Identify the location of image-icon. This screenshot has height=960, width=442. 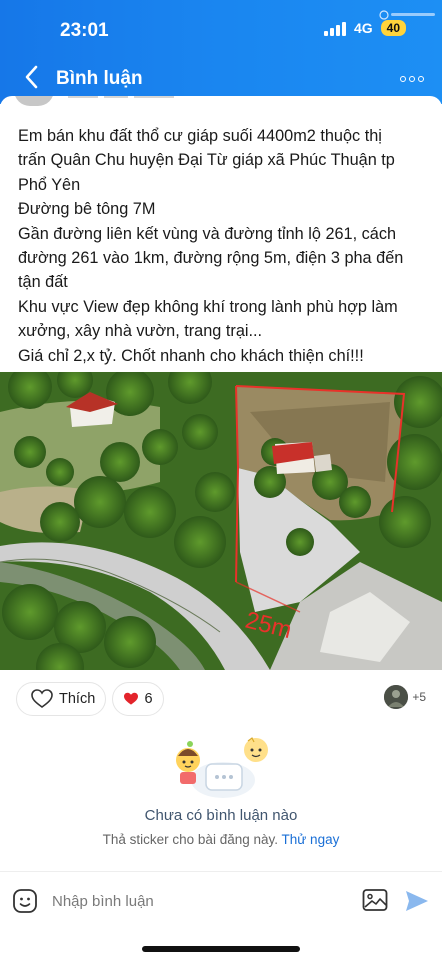
(375, 900).